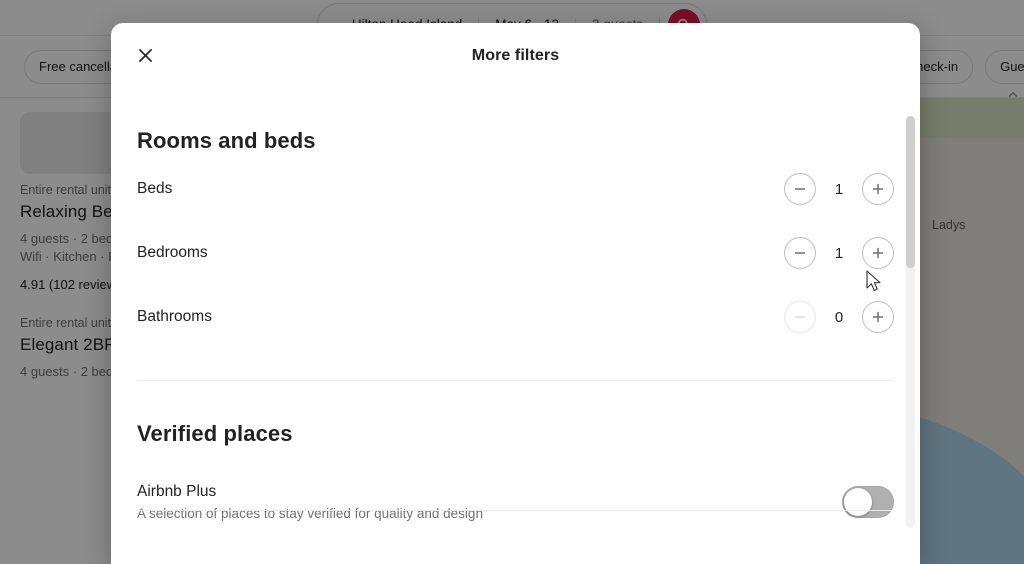 The height and width of the screenshot is (564, 1024). I want to click on toggle-title: Airbnb Plus, so click(177, 491).